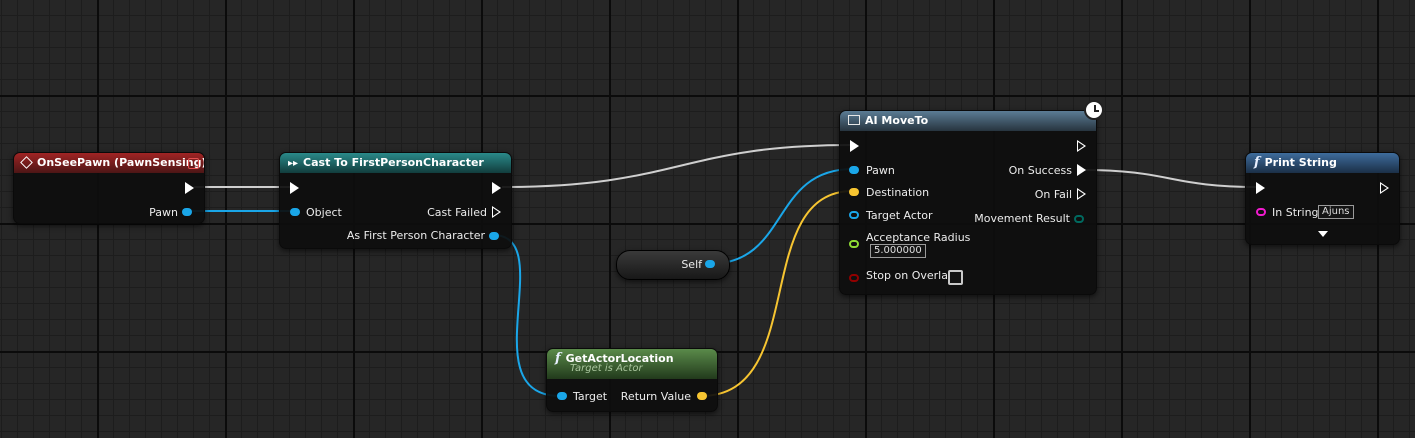 The width and height of the screenshot is (1415, 438). I want to click on ai-move-to-movement-result-pin, so click(1079, 219).